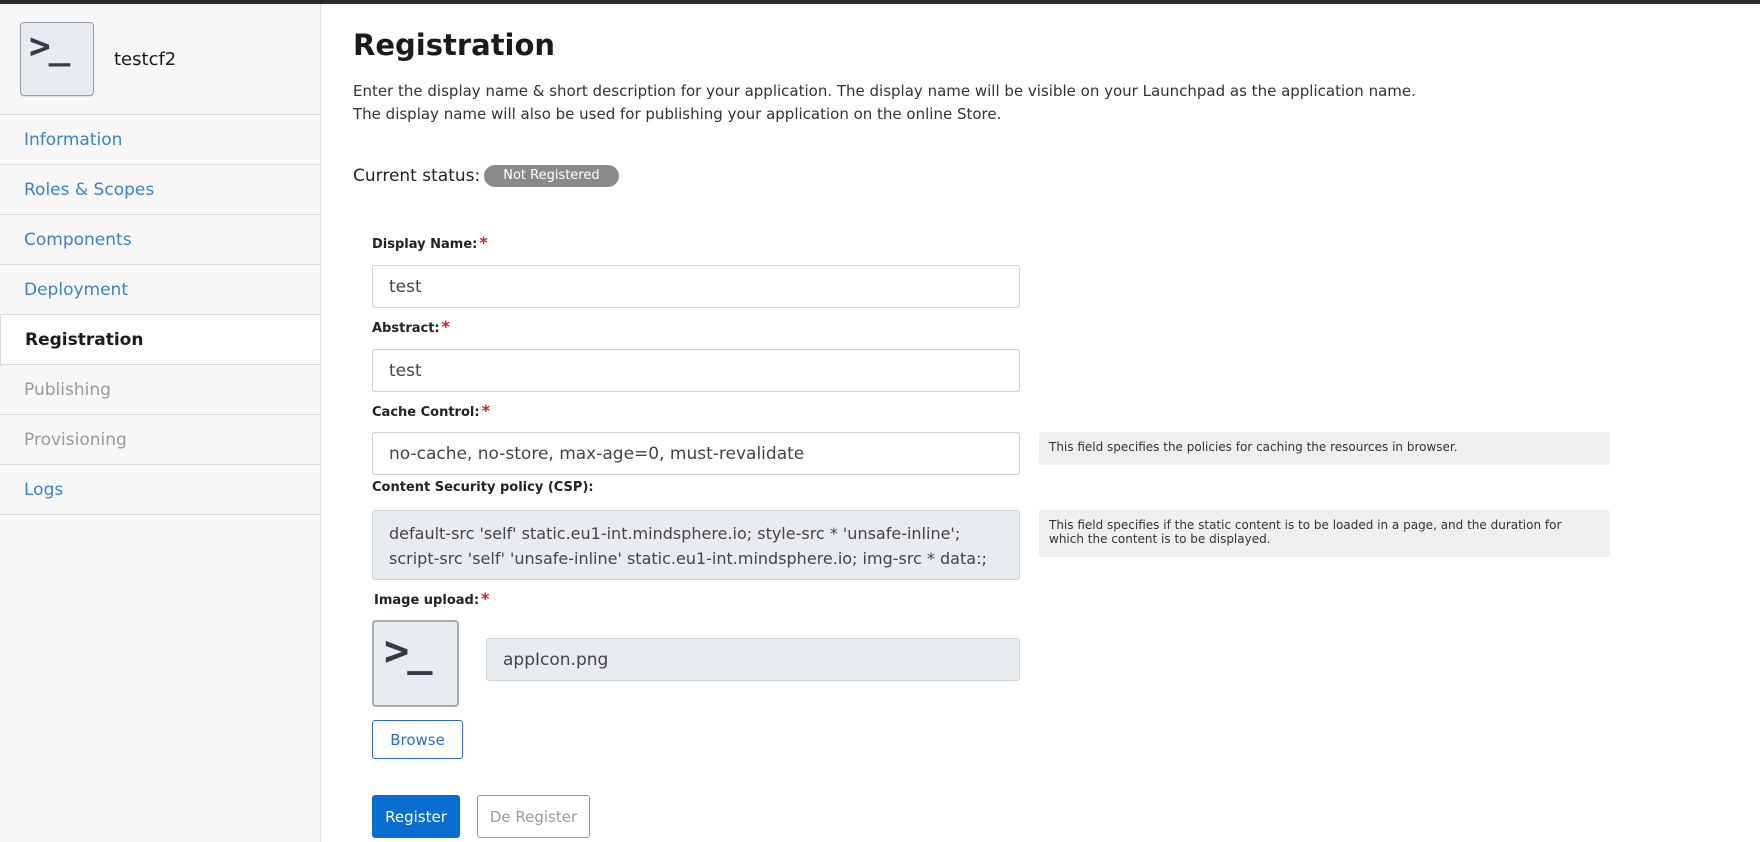 The width and height of the screenshot is (1760, 842). I want to click on image-file-name-field: appIcon.png, so click(753, 659).